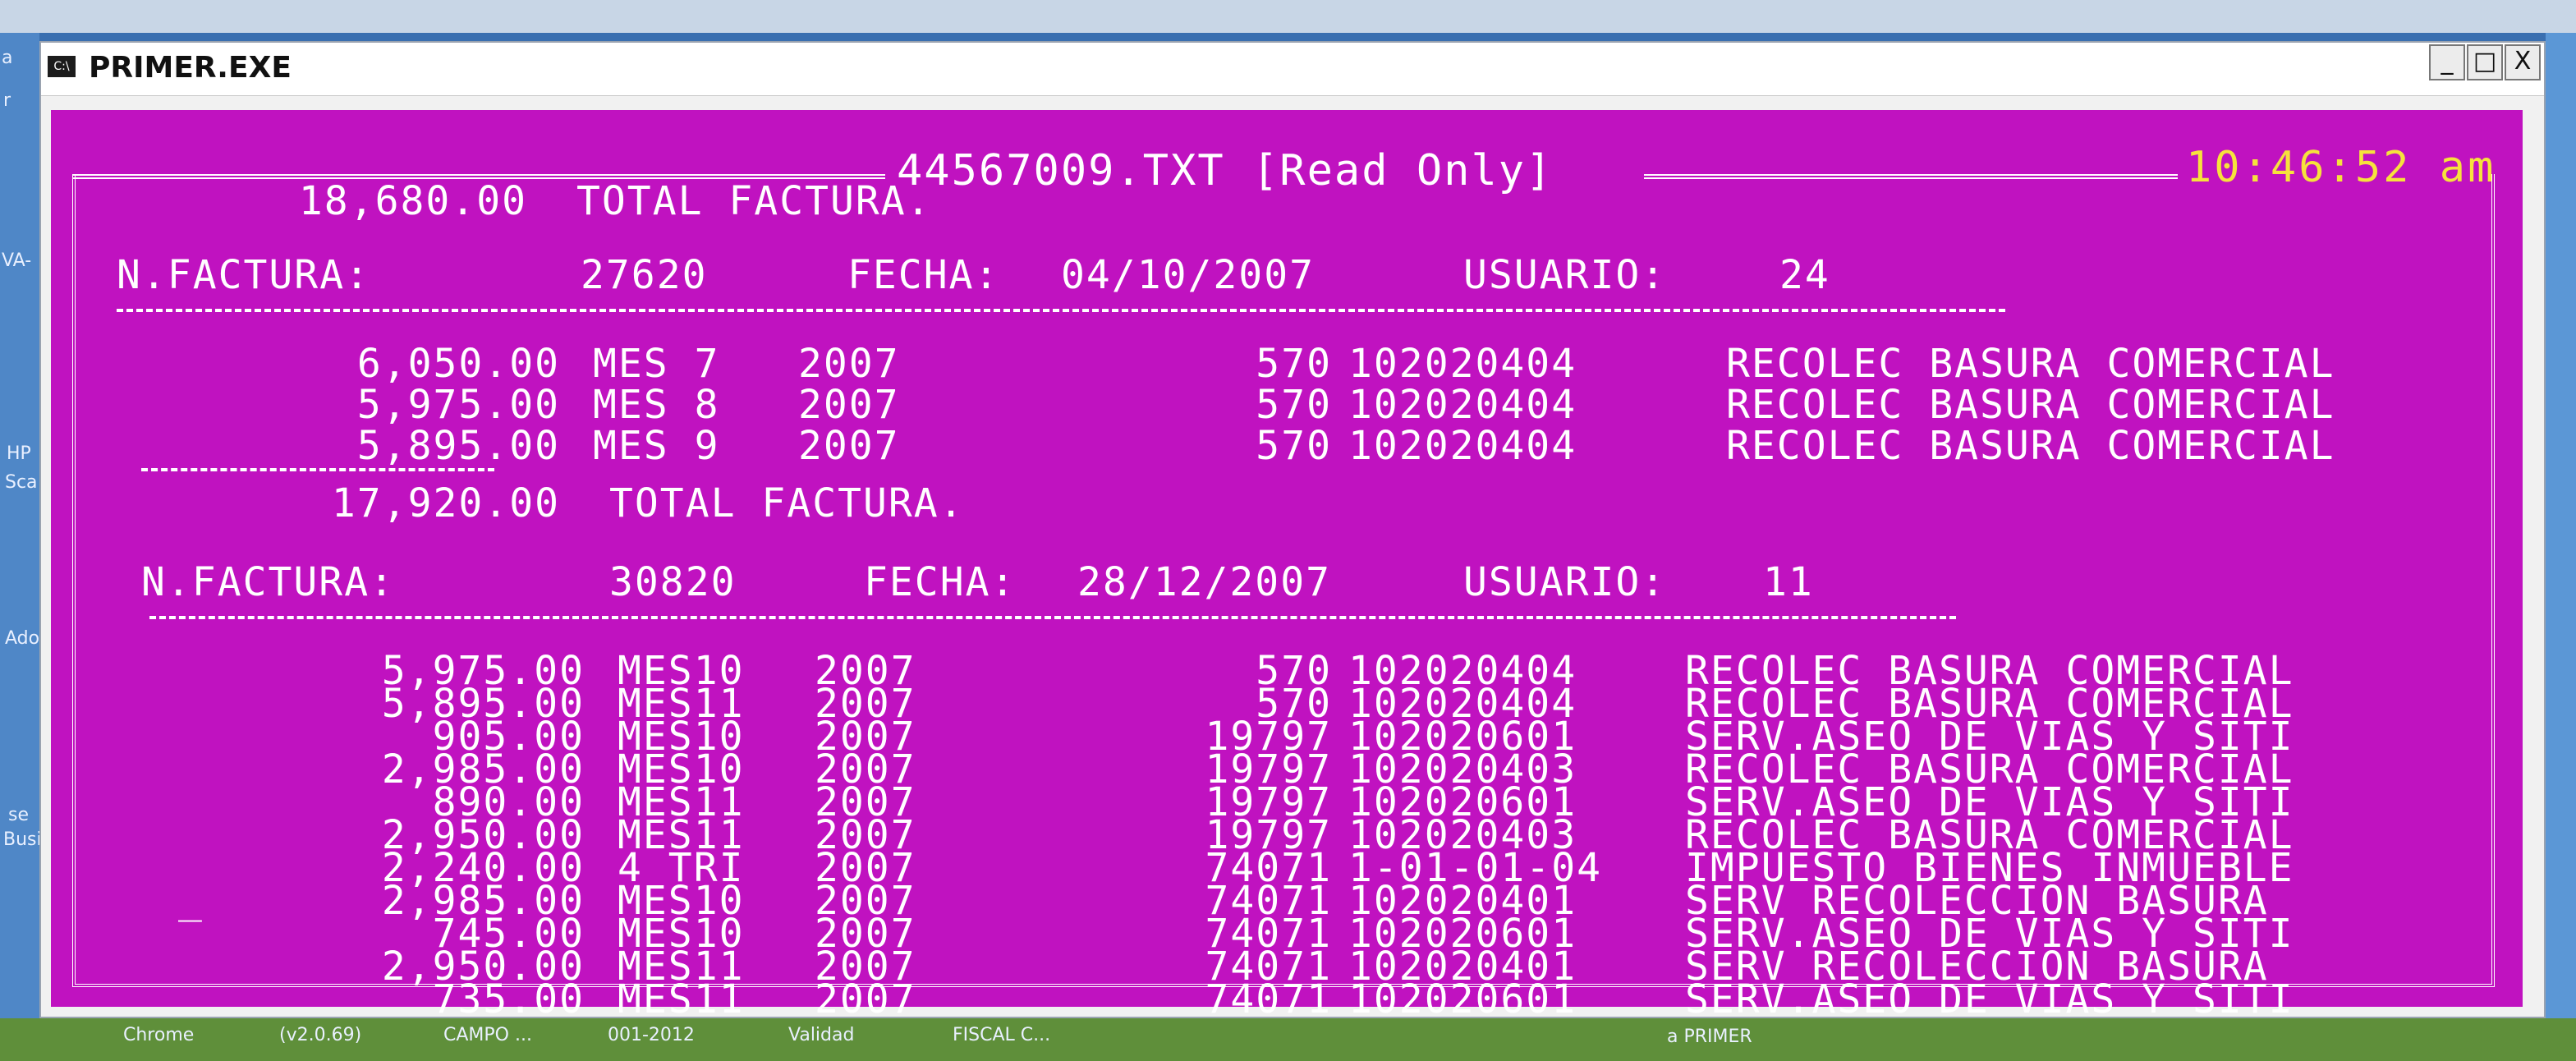 This screenshot has width=2576, height=1061. What do you see at coordinates (18, 815) in the screenshot?
I see `desktop-icon-label: se` at bounding box center [18, 815].